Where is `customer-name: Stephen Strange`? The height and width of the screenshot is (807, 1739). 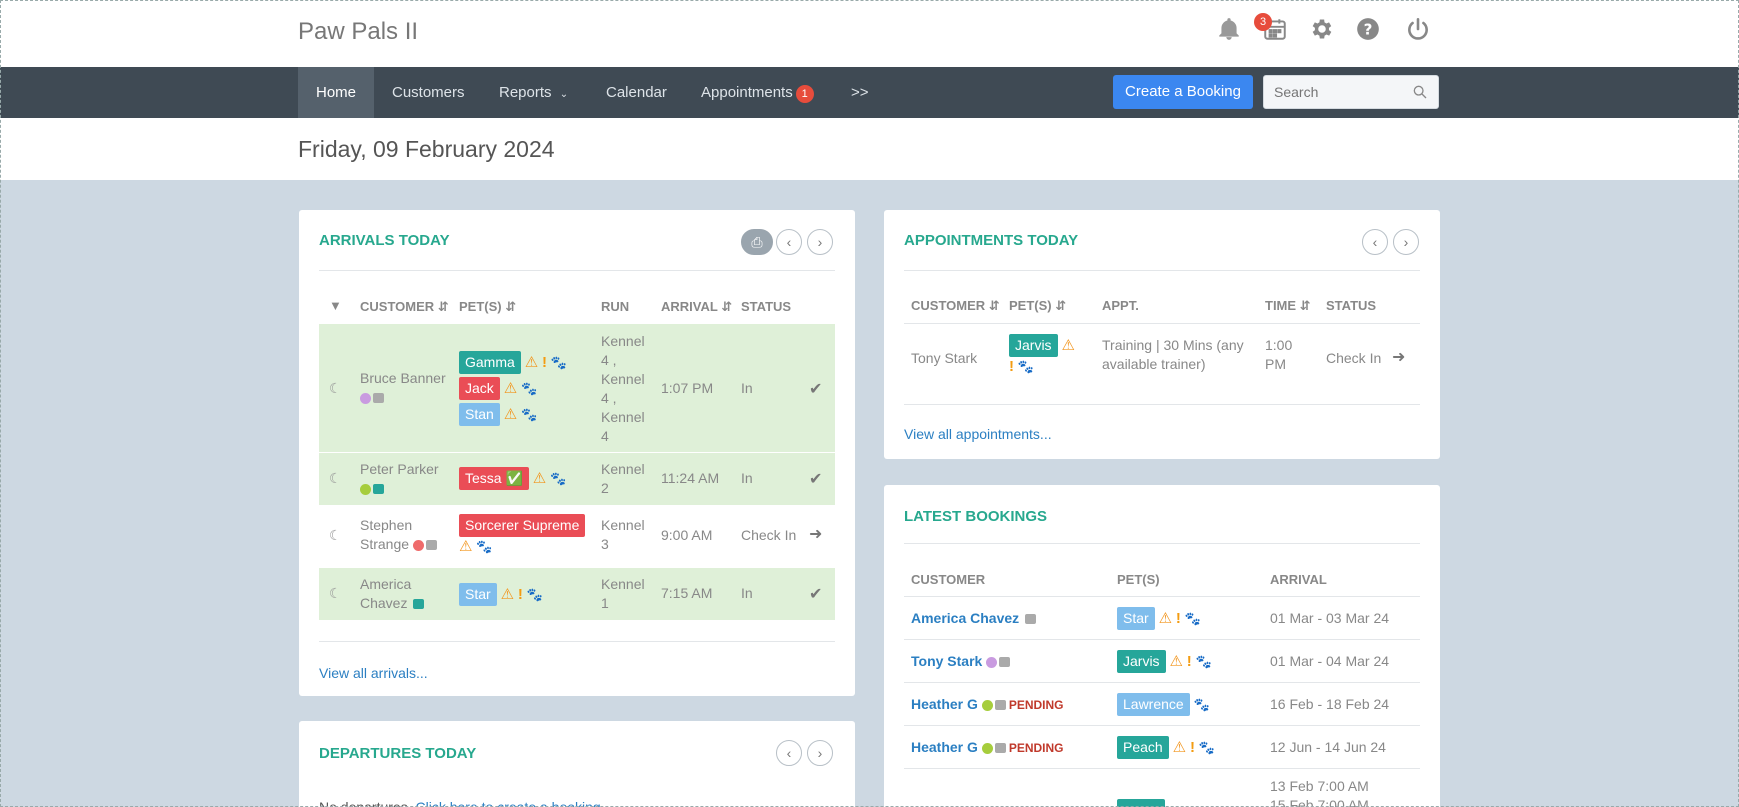 customer-name: Stephen Strange is located at coordinates (405, 535).